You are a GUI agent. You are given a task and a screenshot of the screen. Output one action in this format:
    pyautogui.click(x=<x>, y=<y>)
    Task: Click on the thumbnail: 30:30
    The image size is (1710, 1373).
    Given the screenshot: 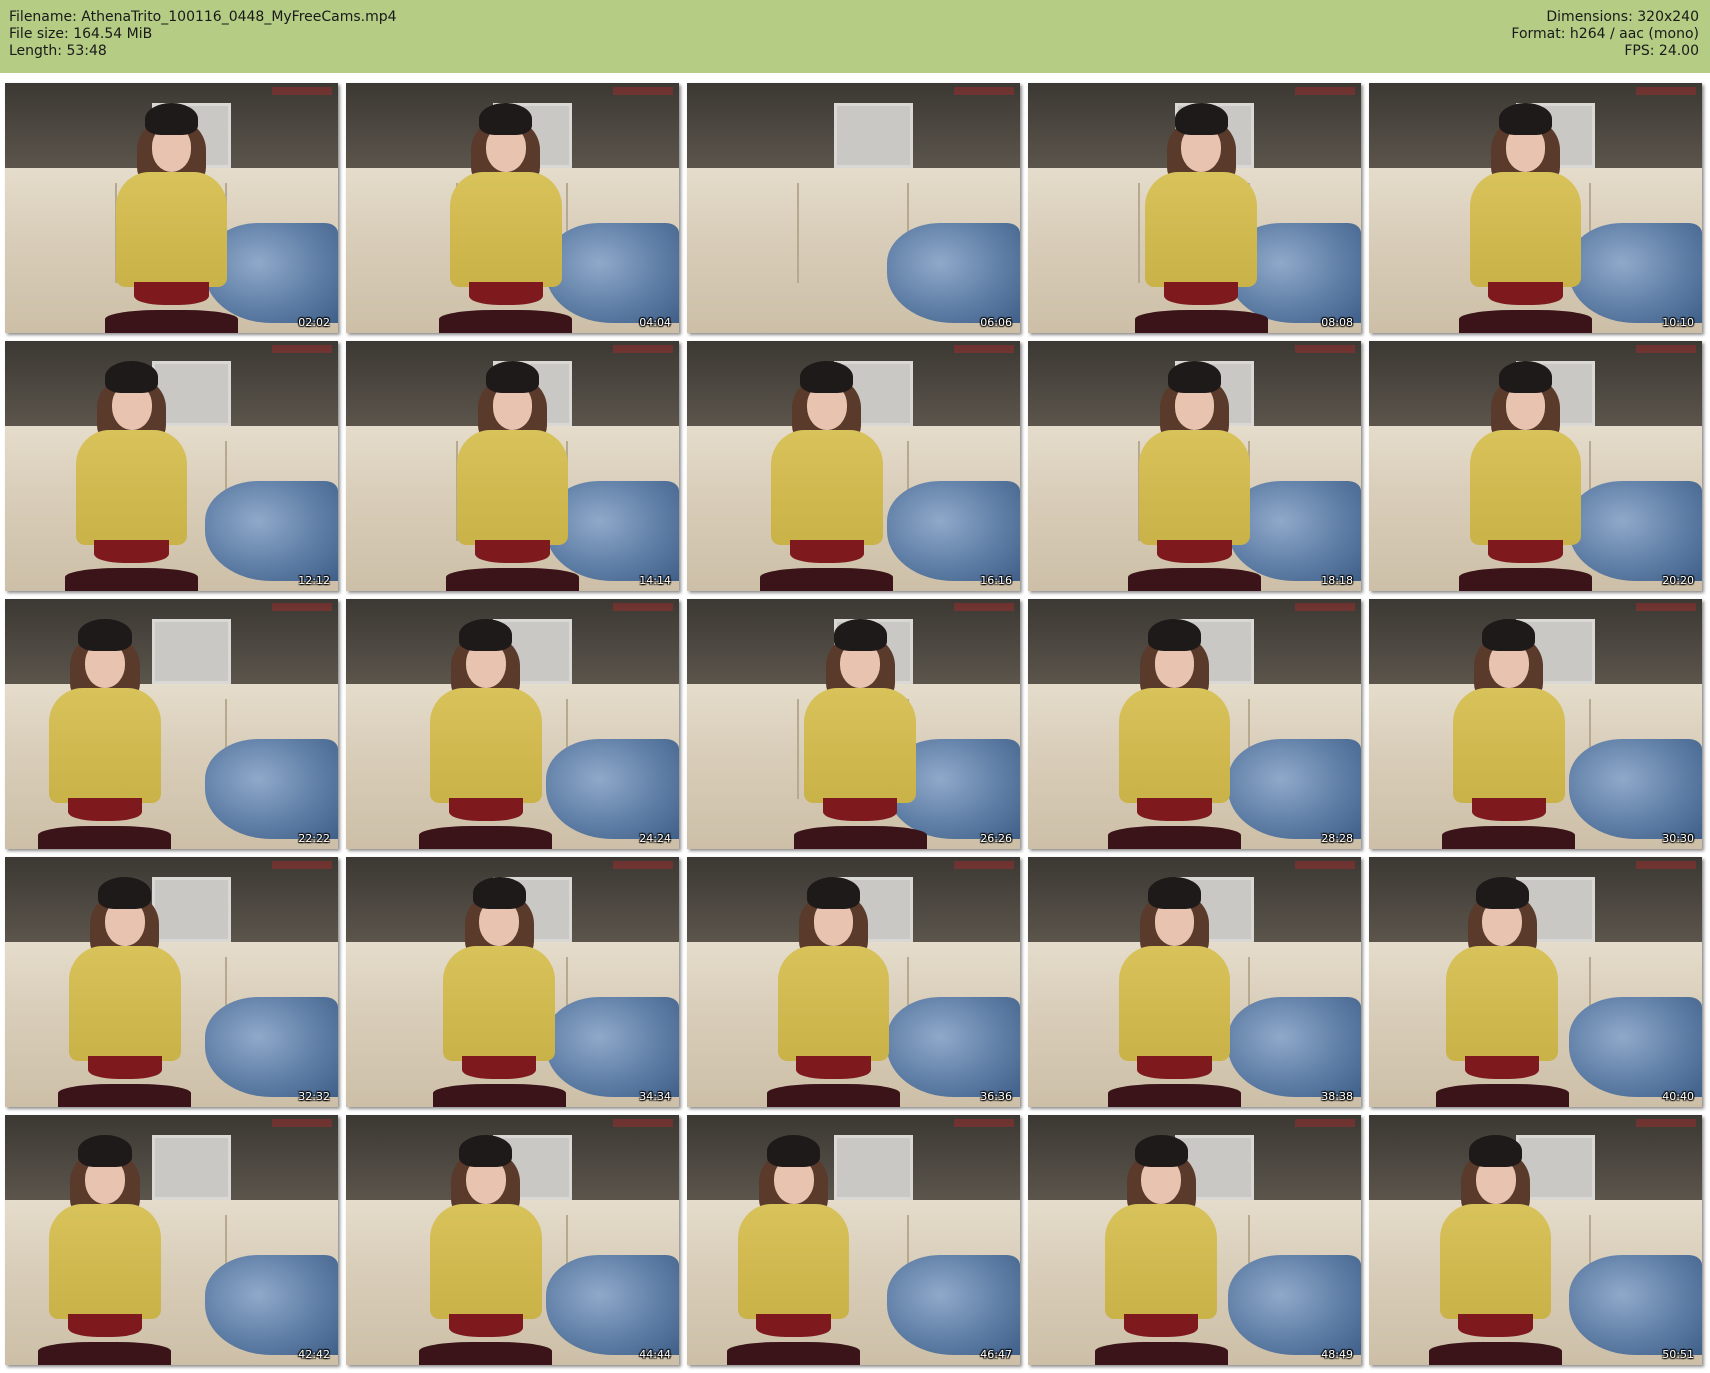 What is the action you would take?
    pyautogui.click(x=1535, y=724)
    